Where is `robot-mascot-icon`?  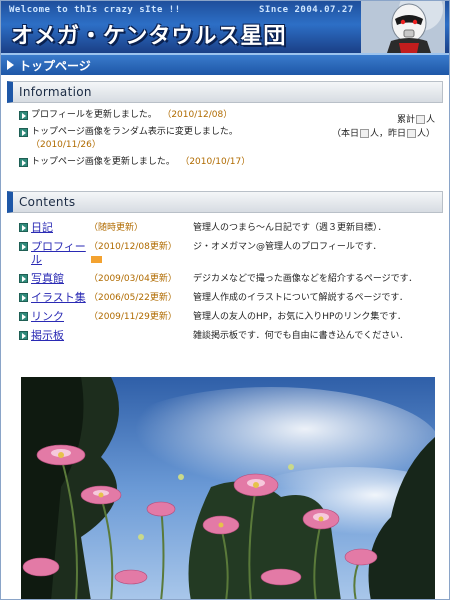
robot-mascot-icon is located at coordinates (403, 27).